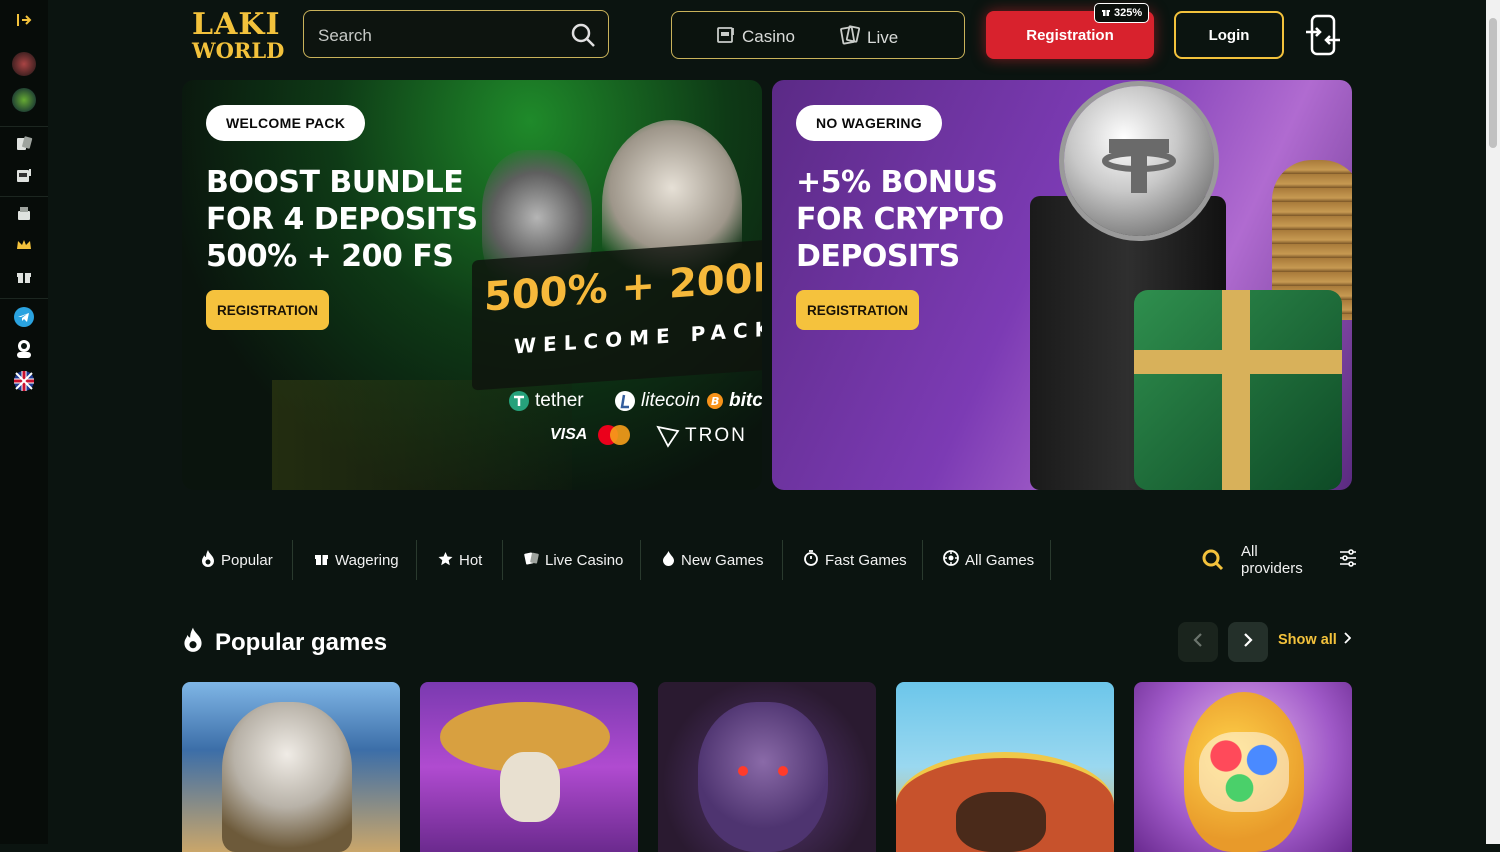 This screenshot has width=1500, height=852. What do you see at coordinates (1000, 560) in the screenshot?
I see `tab-all-games-label: All Games` at bounding box center [1000, 560].